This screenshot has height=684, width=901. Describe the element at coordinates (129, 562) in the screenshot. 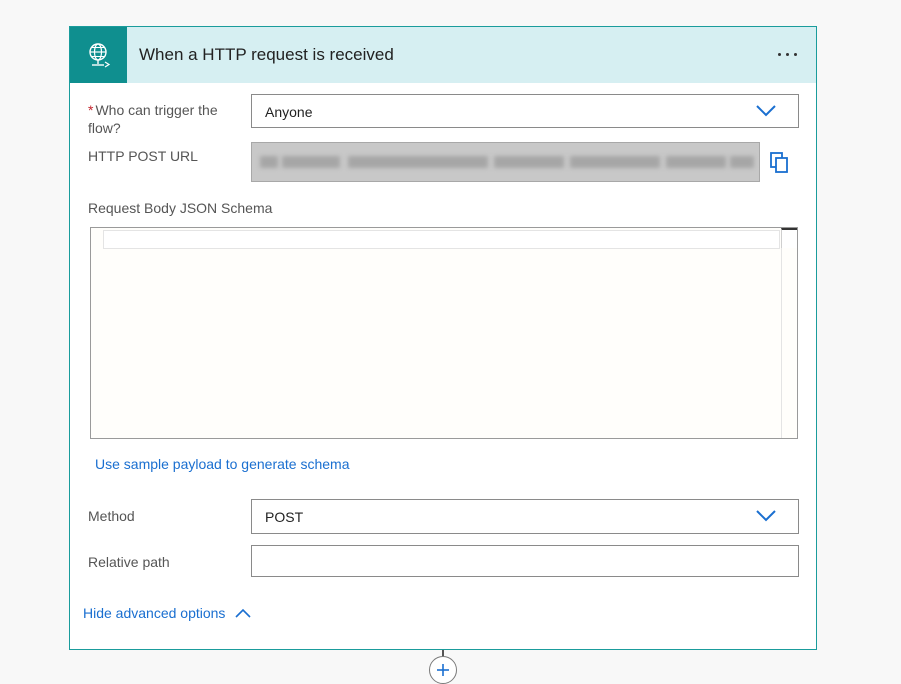

I see `relative-path-label: Relative path` at that location.